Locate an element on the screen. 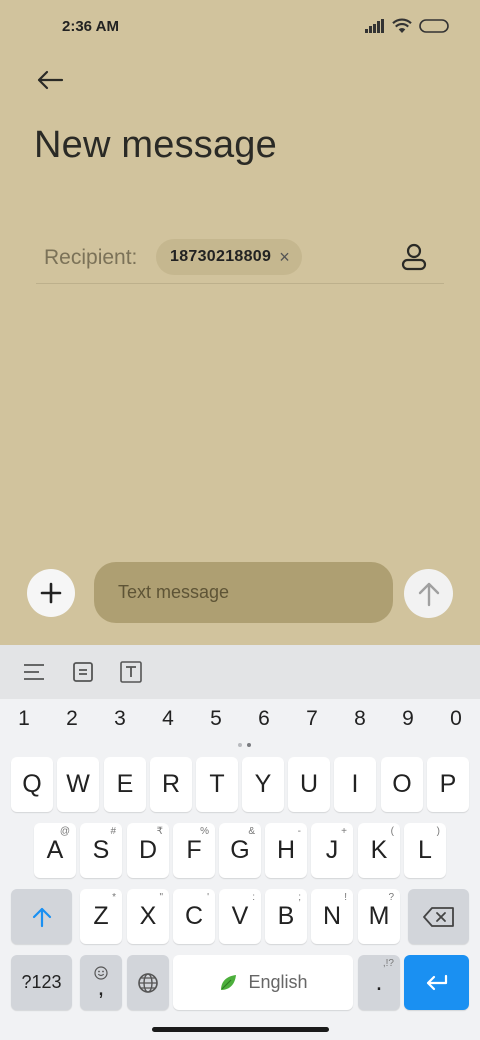 Image resolution: width=480 pixels, height=1040 pixels. home-indicator is located at coordinates (240, 1029).